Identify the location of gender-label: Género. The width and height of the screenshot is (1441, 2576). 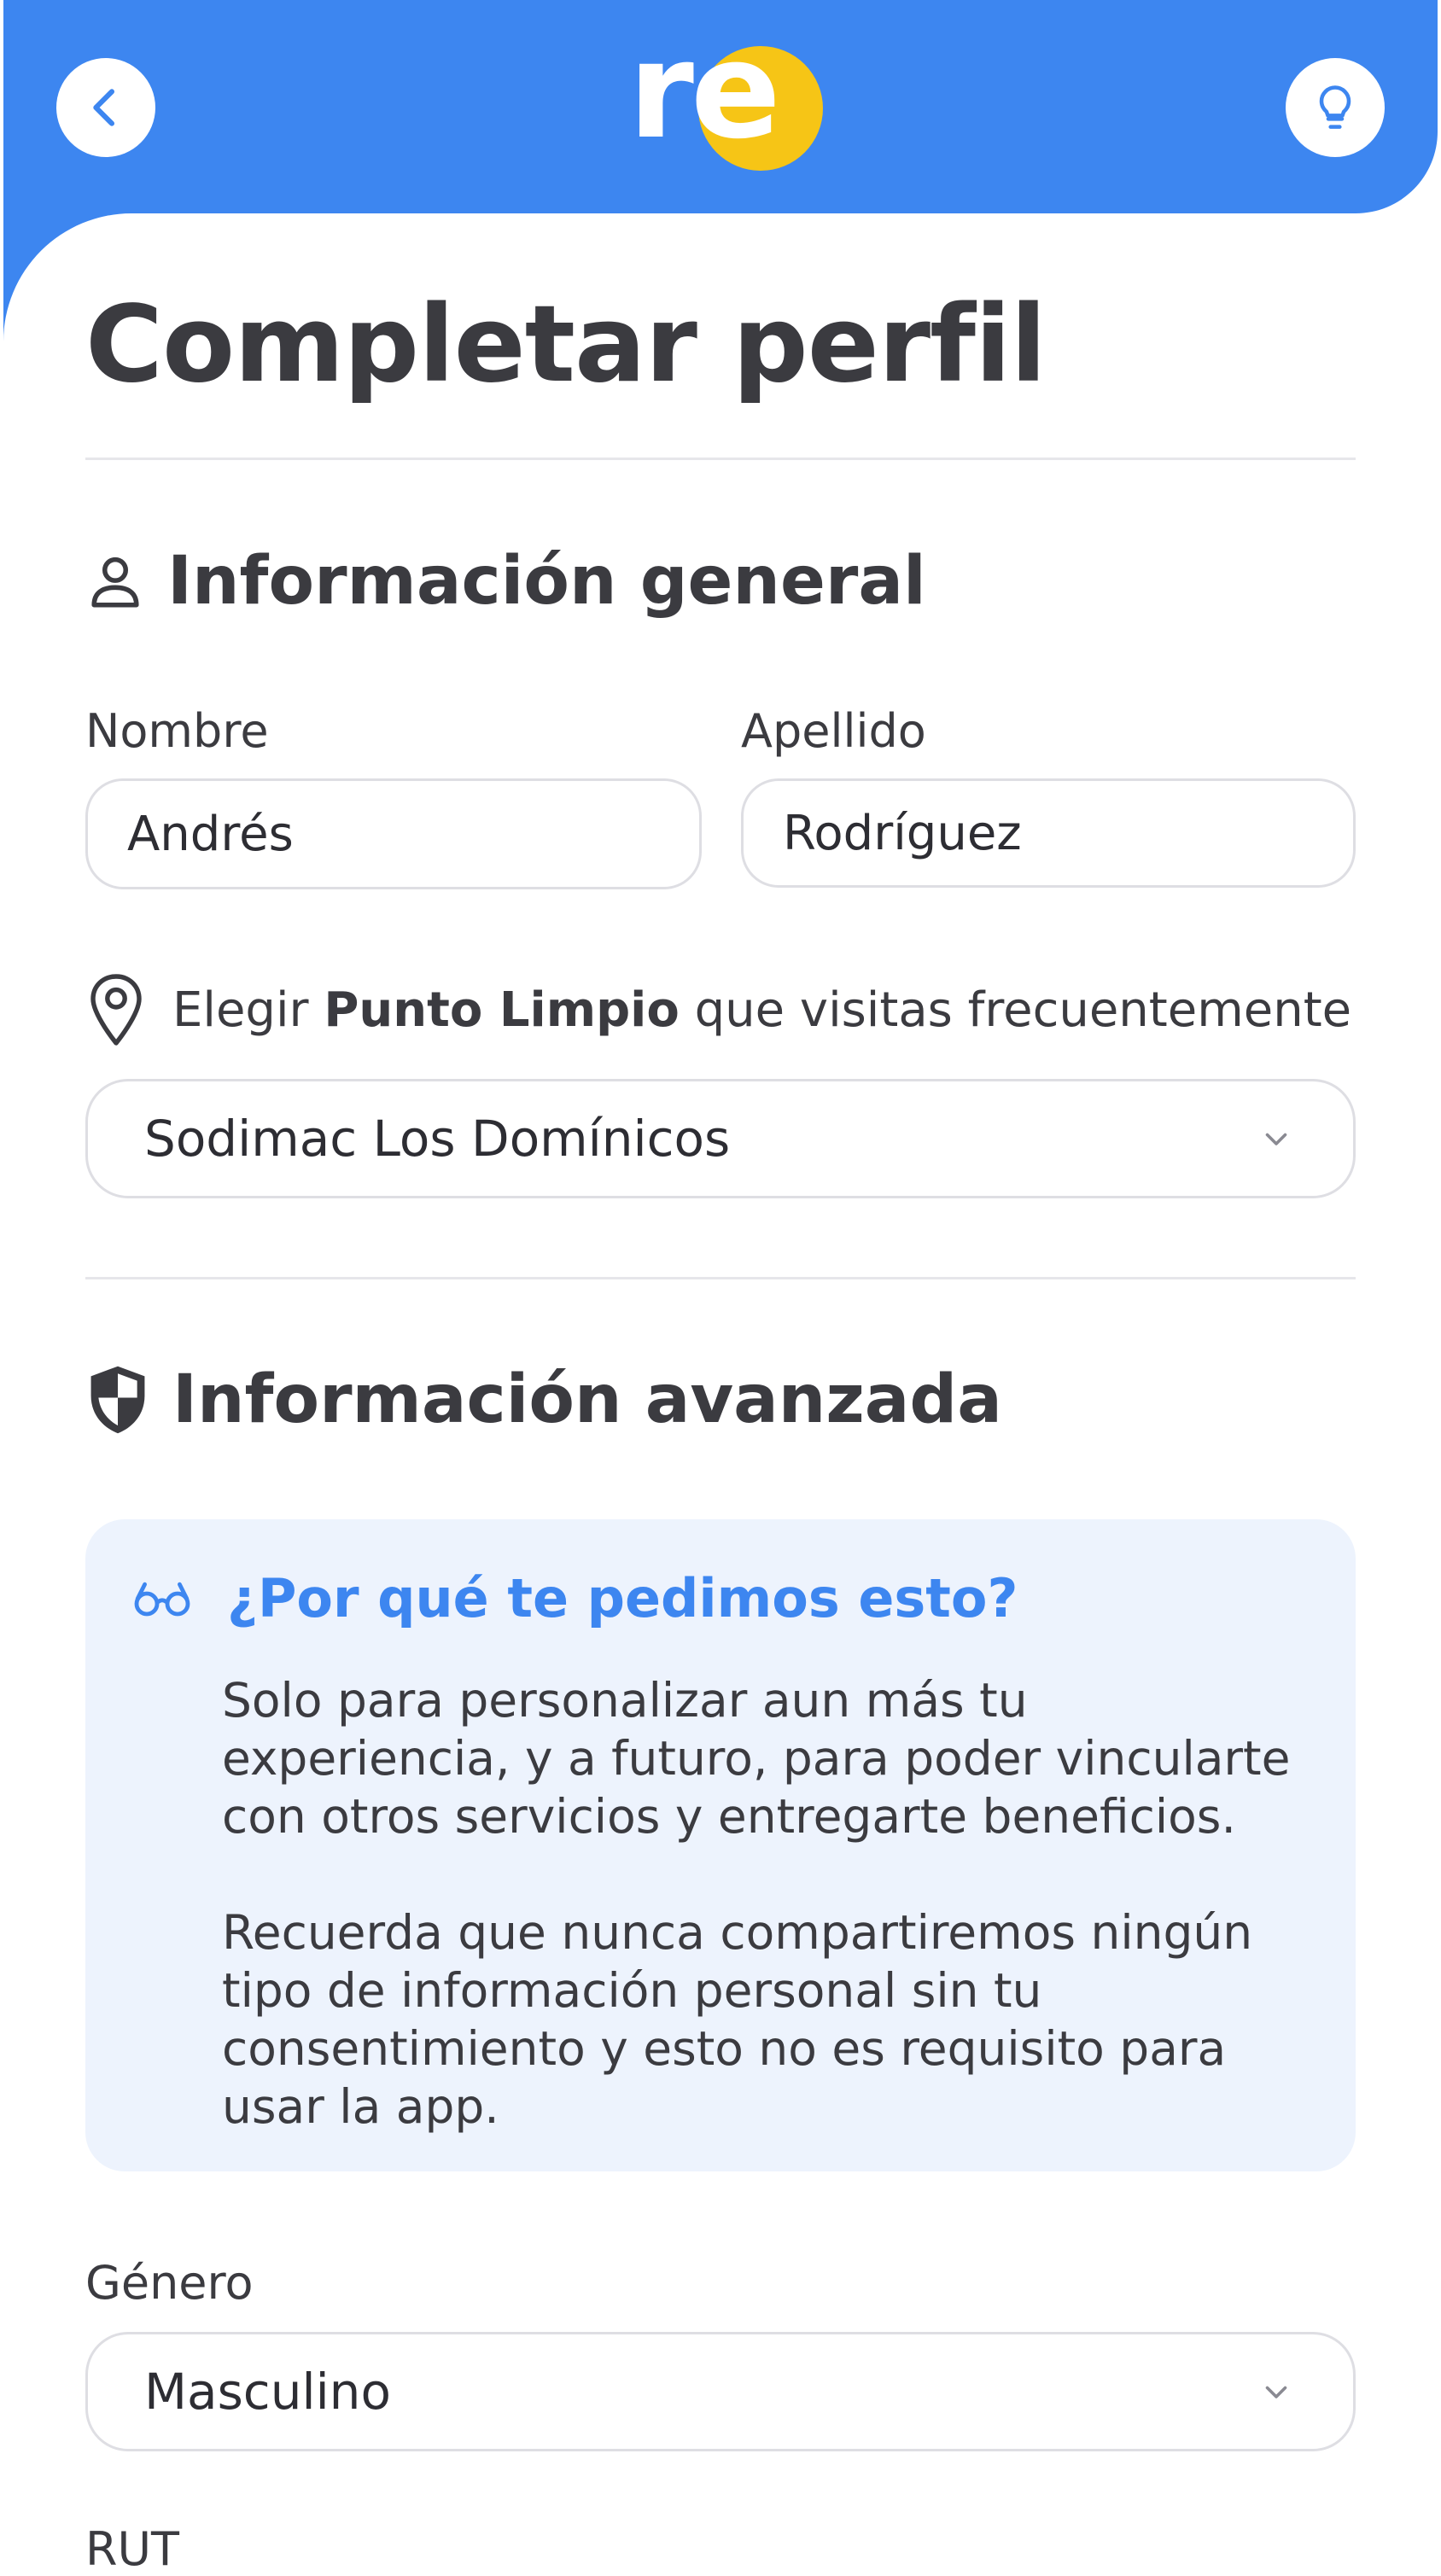
(169, 2283).